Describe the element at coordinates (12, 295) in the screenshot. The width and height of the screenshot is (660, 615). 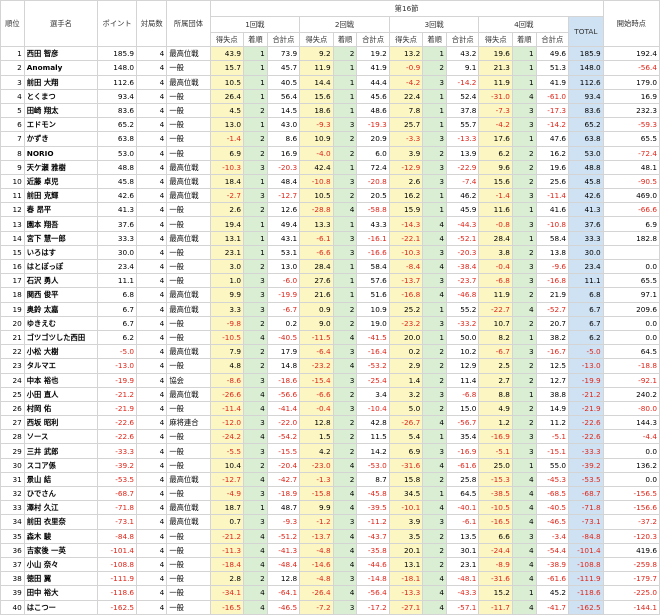
I see `rank-cell: 18` at that location.